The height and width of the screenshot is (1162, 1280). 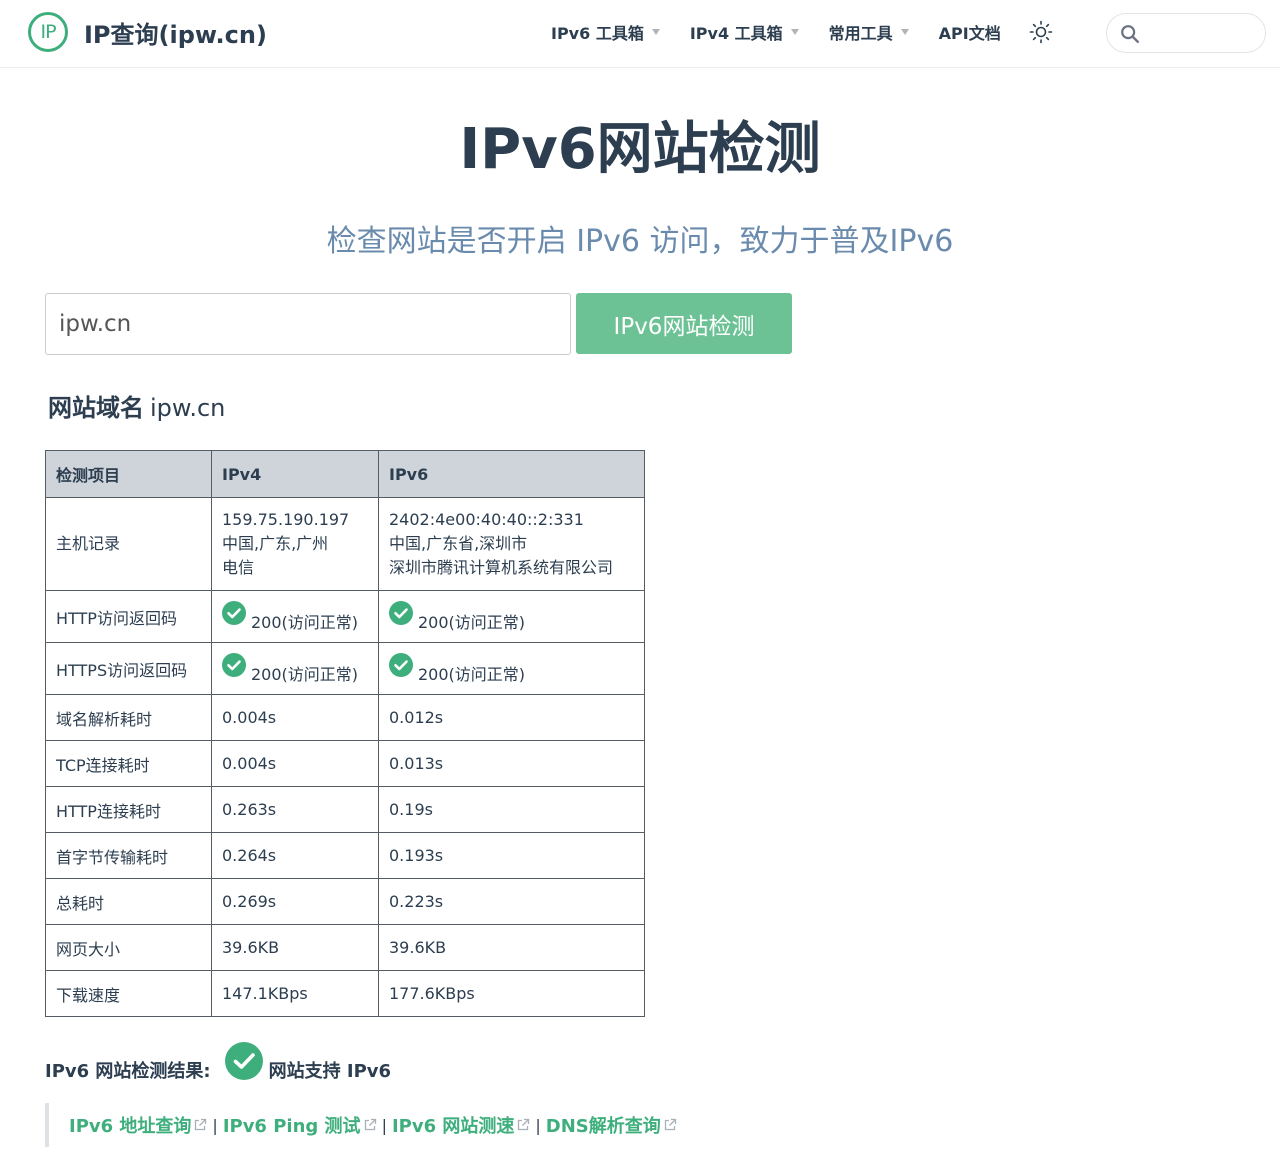 I want to click on table-row: 总耗时 0.269s 0.223s, so click(x=345, y=901).